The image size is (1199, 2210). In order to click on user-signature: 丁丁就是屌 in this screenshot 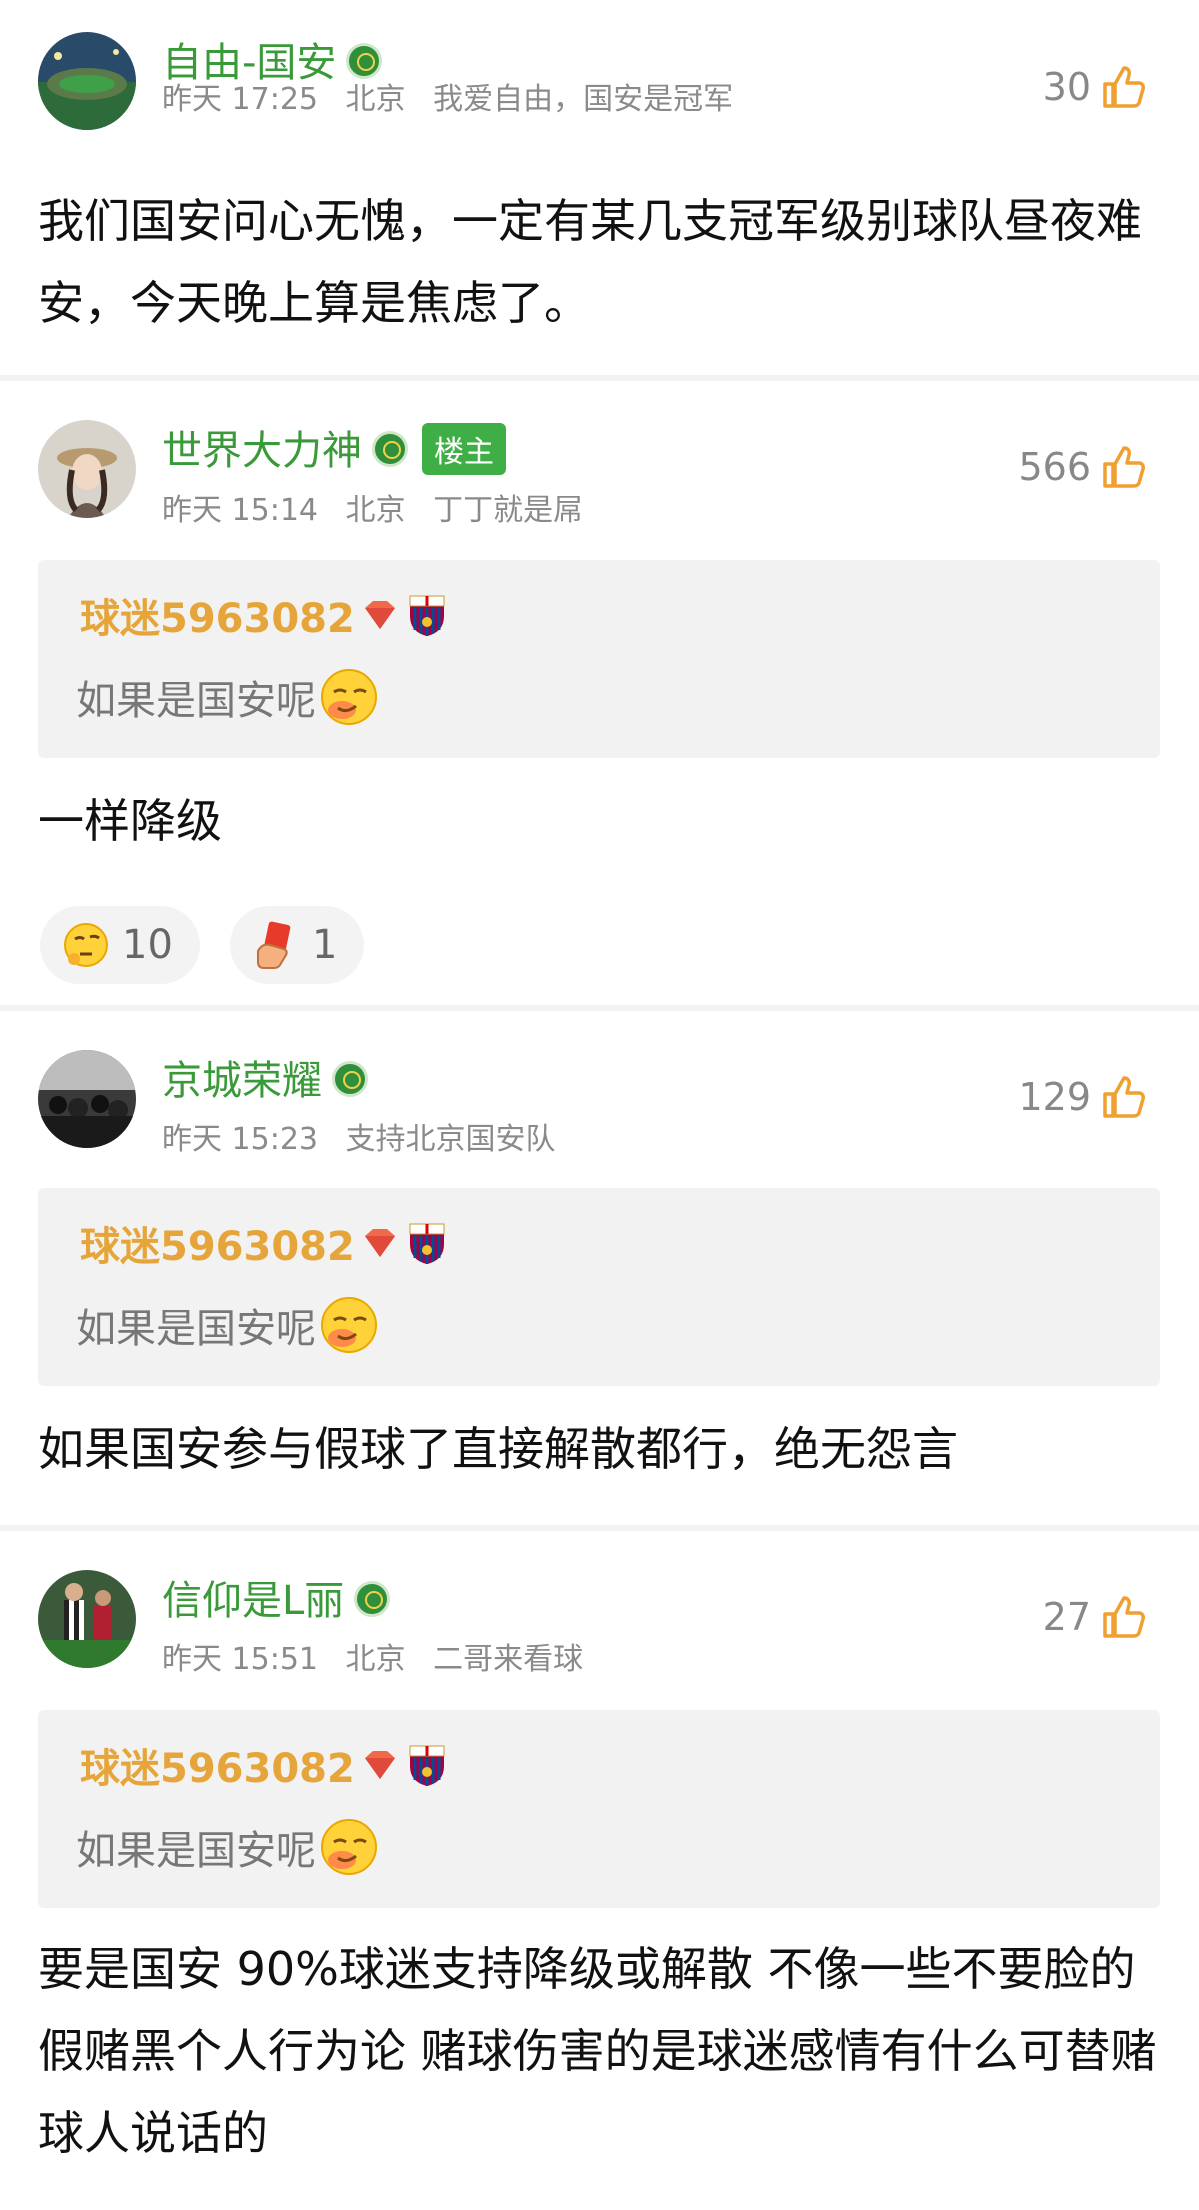, I will do `click(508, 510)`.